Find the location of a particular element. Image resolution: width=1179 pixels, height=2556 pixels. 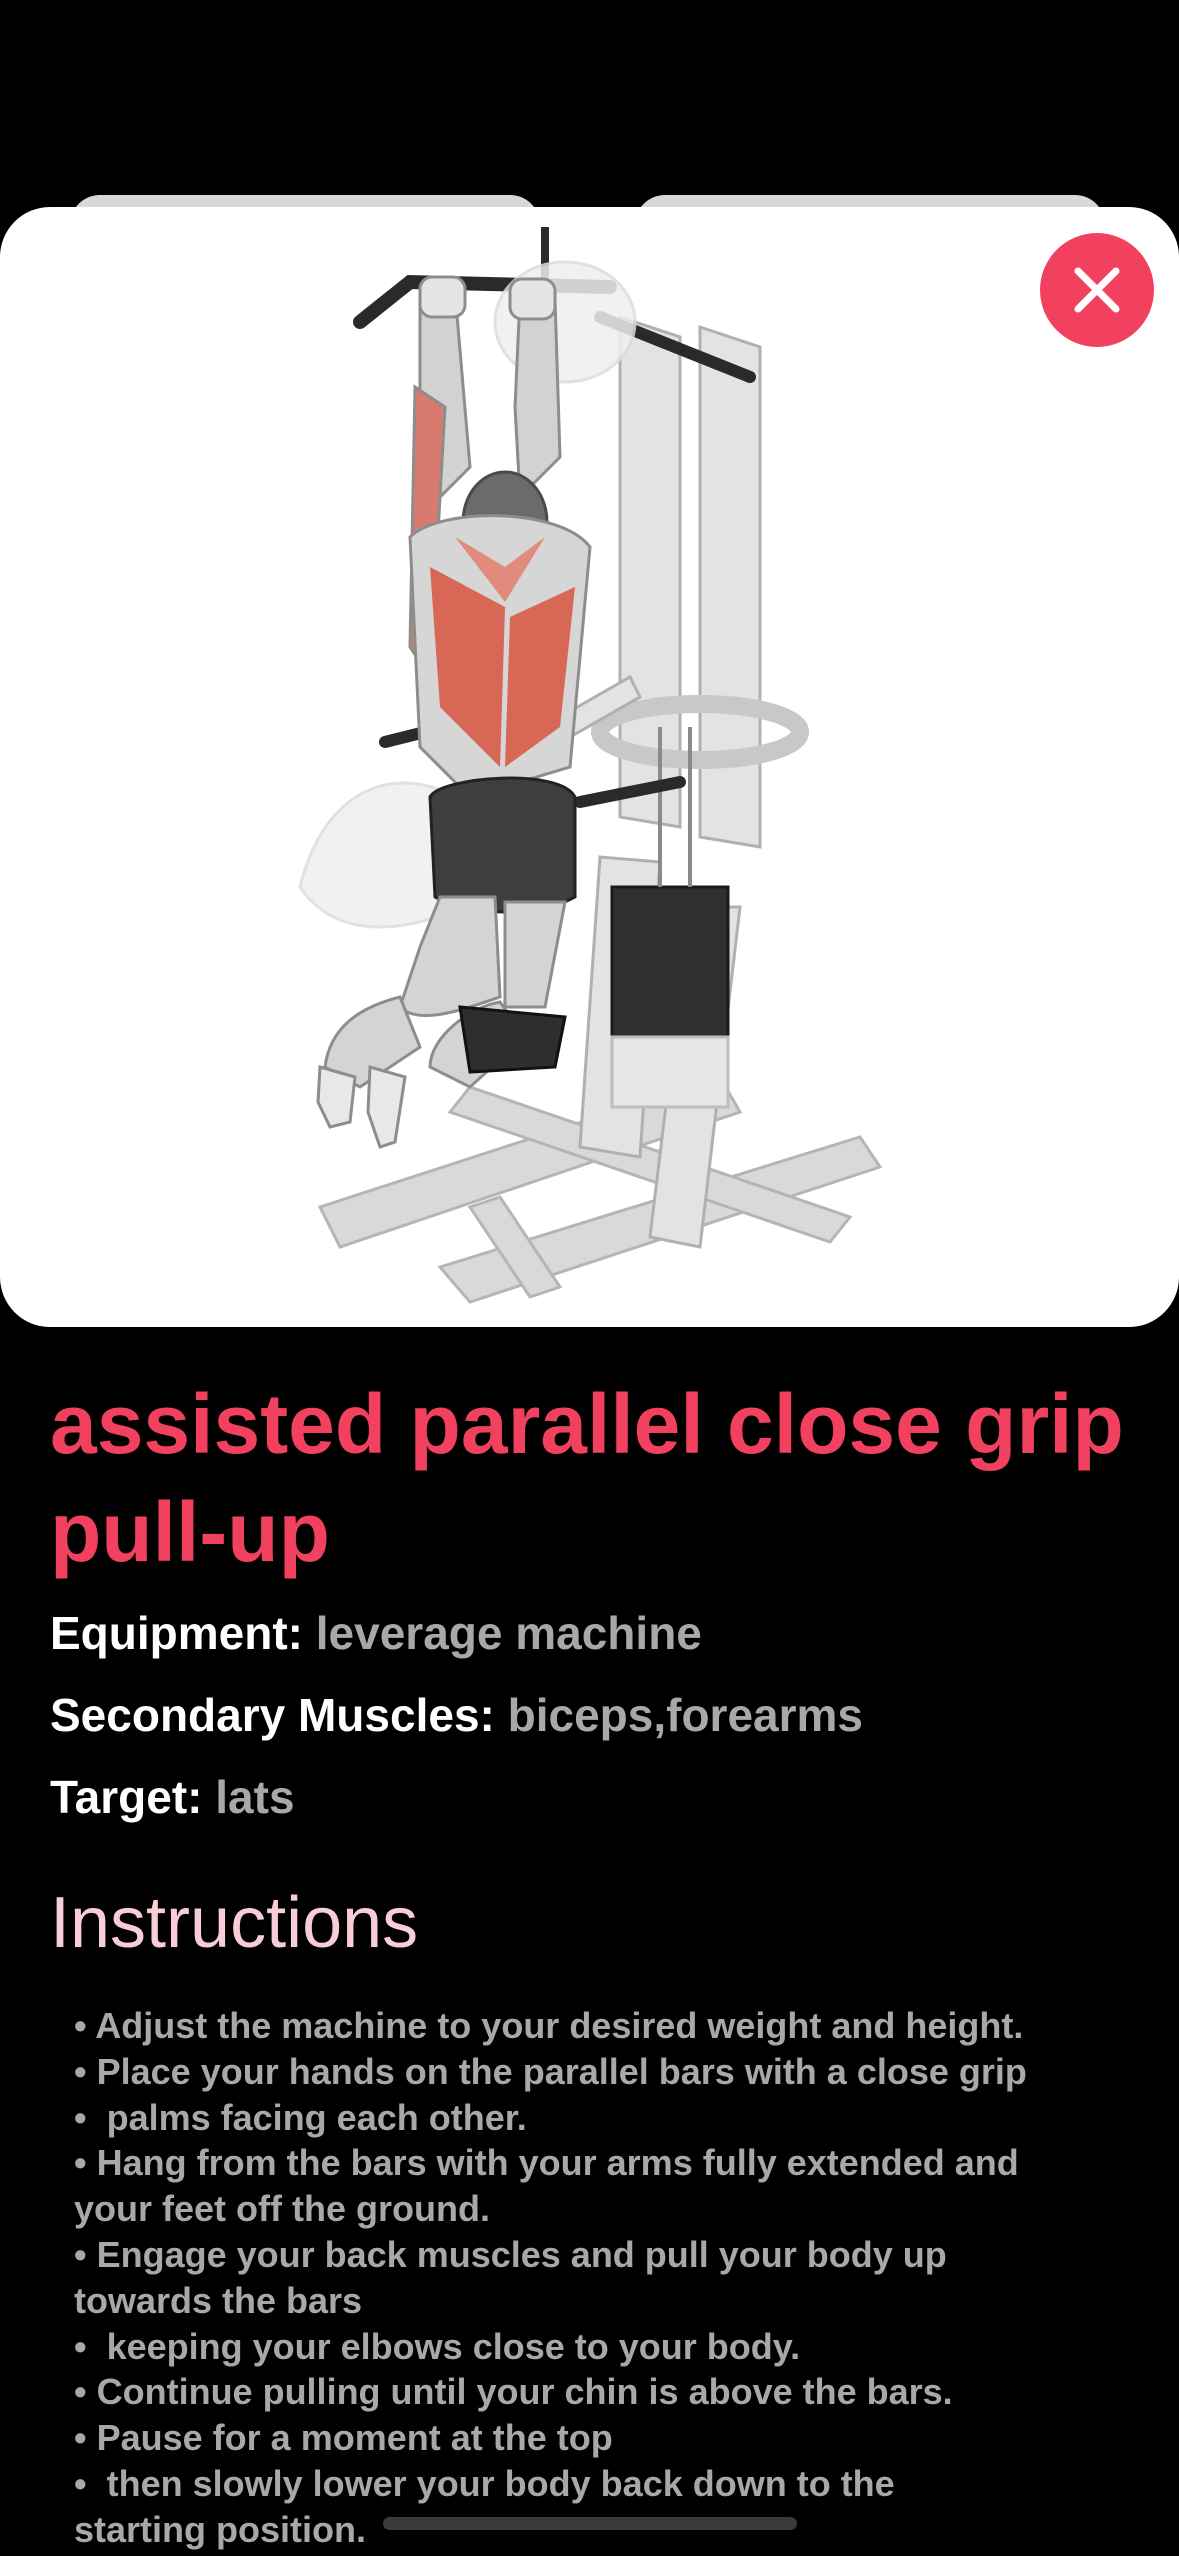

equipment-value: leverage machine is located at coordinates (508, 1633).